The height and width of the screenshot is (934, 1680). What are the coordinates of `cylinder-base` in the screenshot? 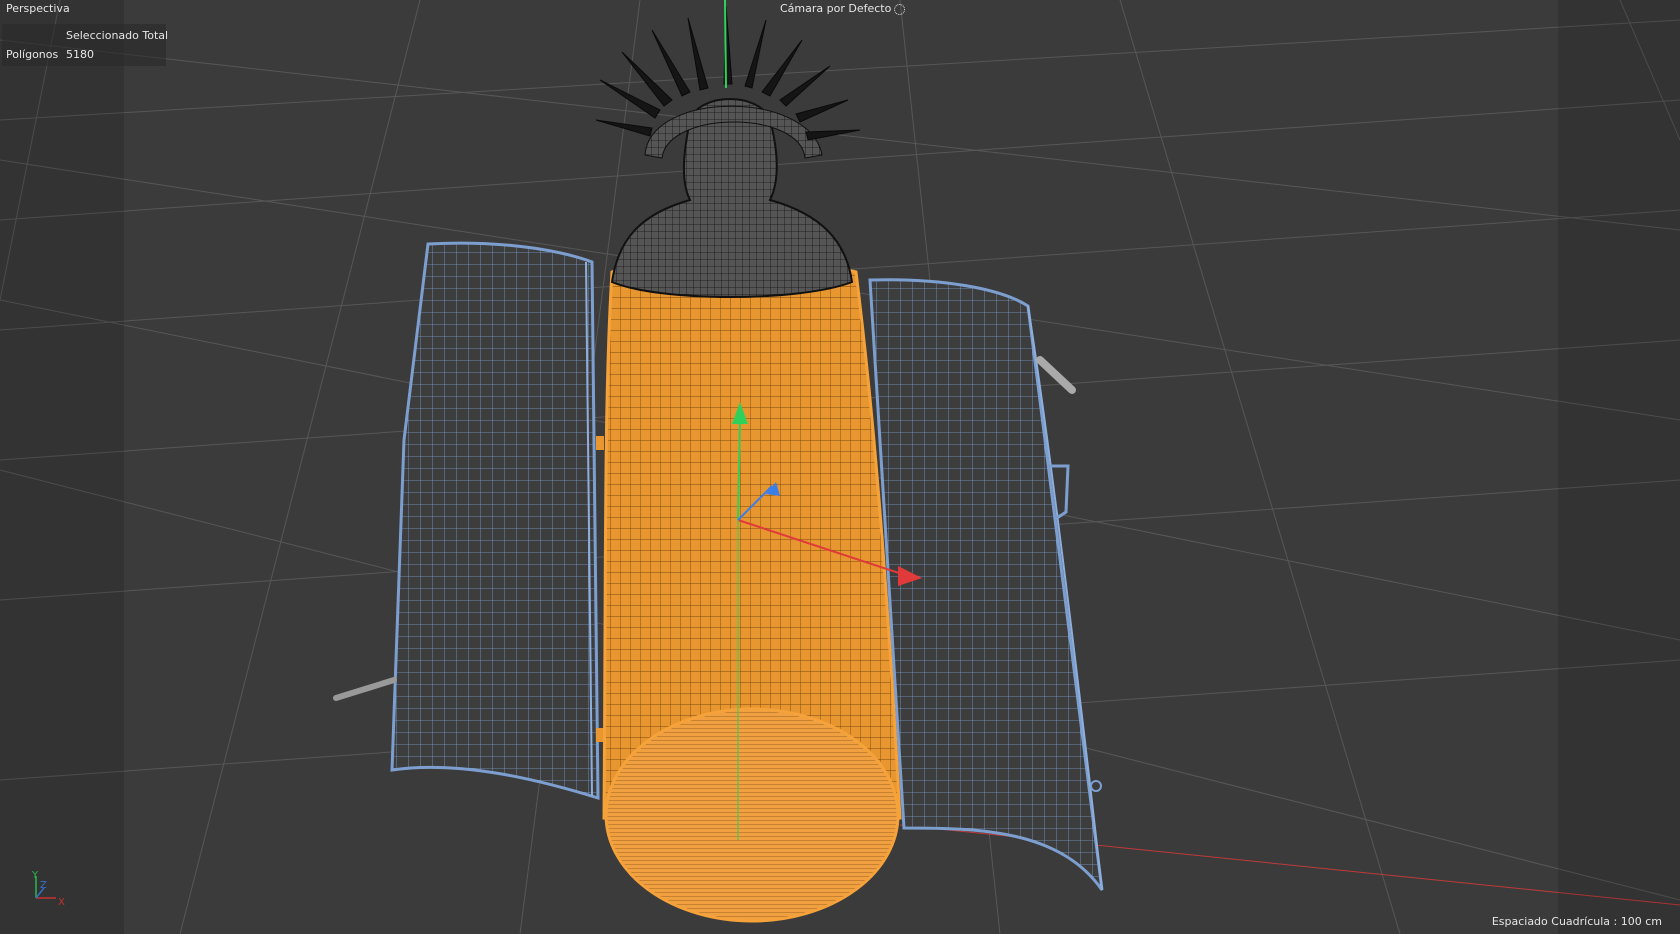 It's located at (752, 815).